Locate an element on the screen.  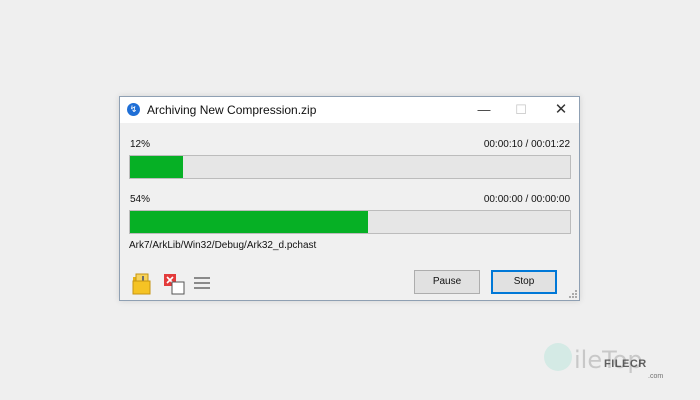
total-progress-bar is located at coordinates (350, 222).